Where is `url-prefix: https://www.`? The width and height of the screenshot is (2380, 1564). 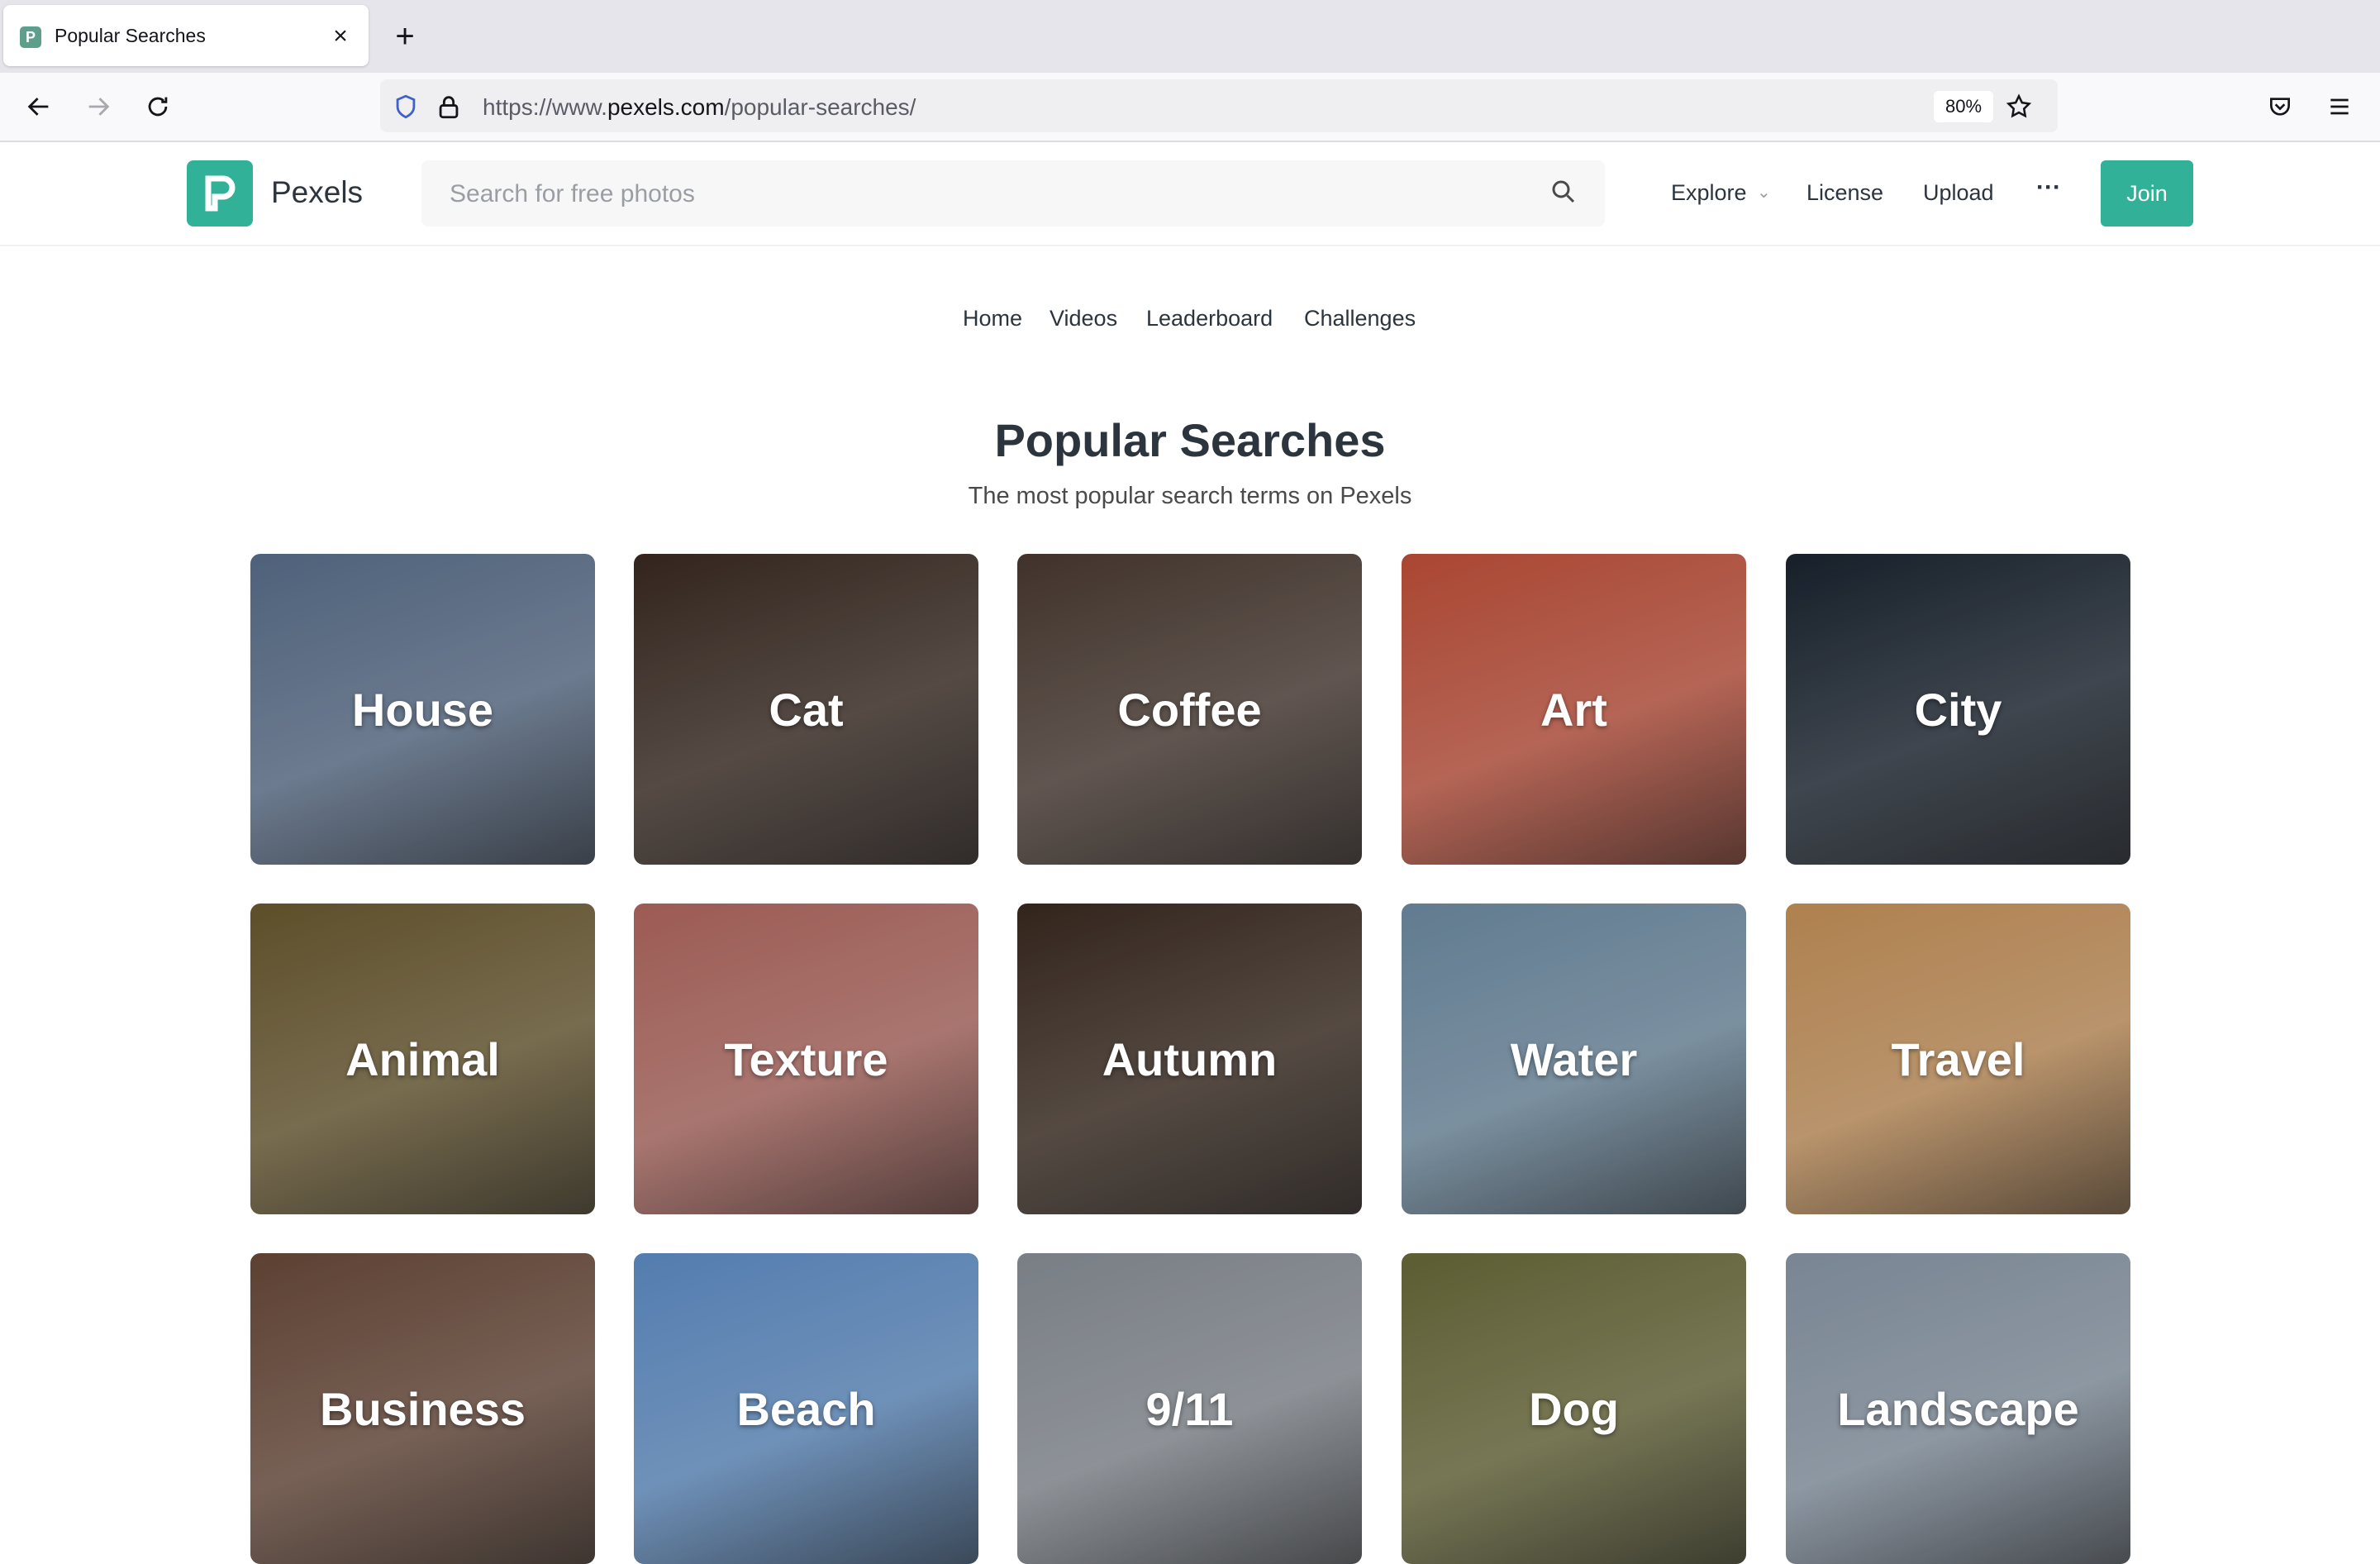 url-prefix: https://www. is located at coordinates (545, 107).